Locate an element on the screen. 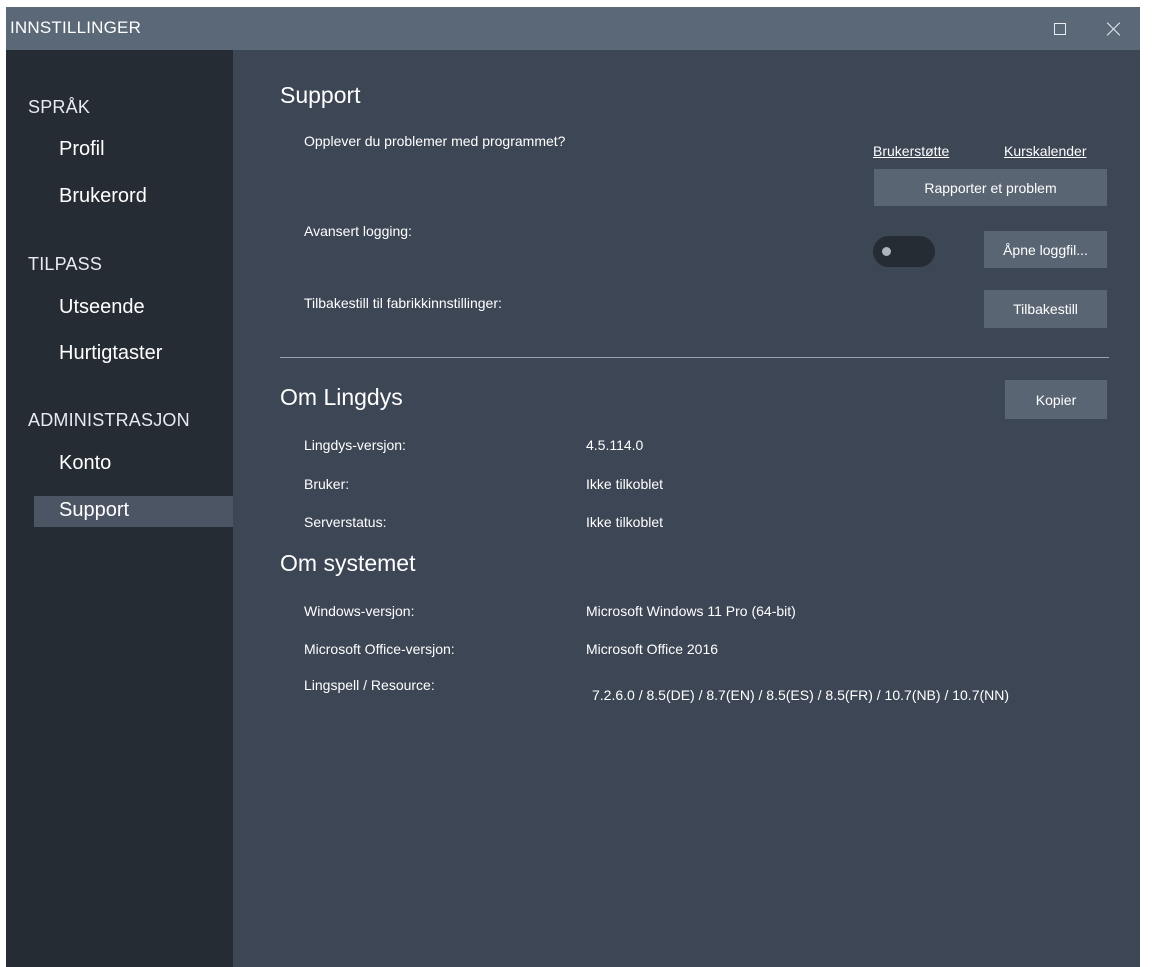  sidebar-item-label: Hurtigtaster is located at coordinates (111, 353).